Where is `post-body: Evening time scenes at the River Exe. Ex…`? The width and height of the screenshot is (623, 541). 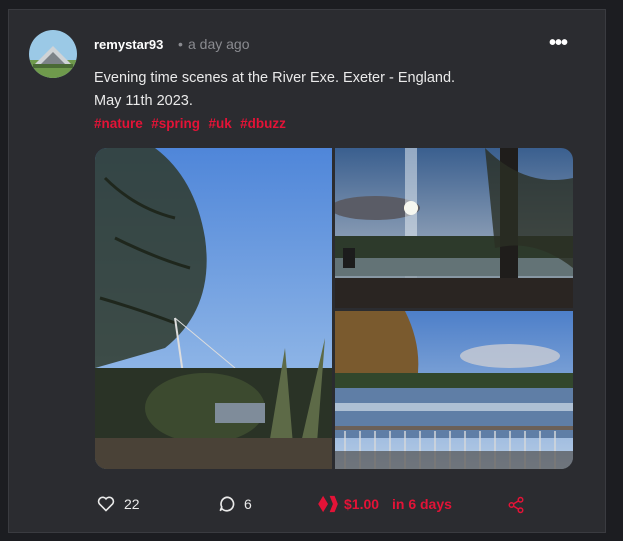
post-body: Evening time scenes at the River Exe. Ex… is located at coordinates (334, 90).